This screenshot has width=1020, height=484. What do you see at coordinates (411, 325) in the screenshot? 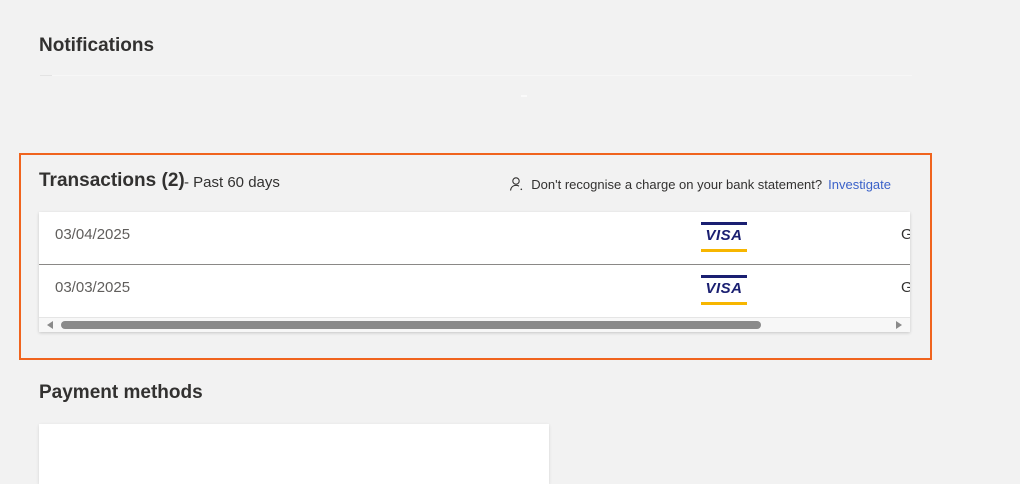
I see `scrollbar-thumb` at bounding box center [411, 325].